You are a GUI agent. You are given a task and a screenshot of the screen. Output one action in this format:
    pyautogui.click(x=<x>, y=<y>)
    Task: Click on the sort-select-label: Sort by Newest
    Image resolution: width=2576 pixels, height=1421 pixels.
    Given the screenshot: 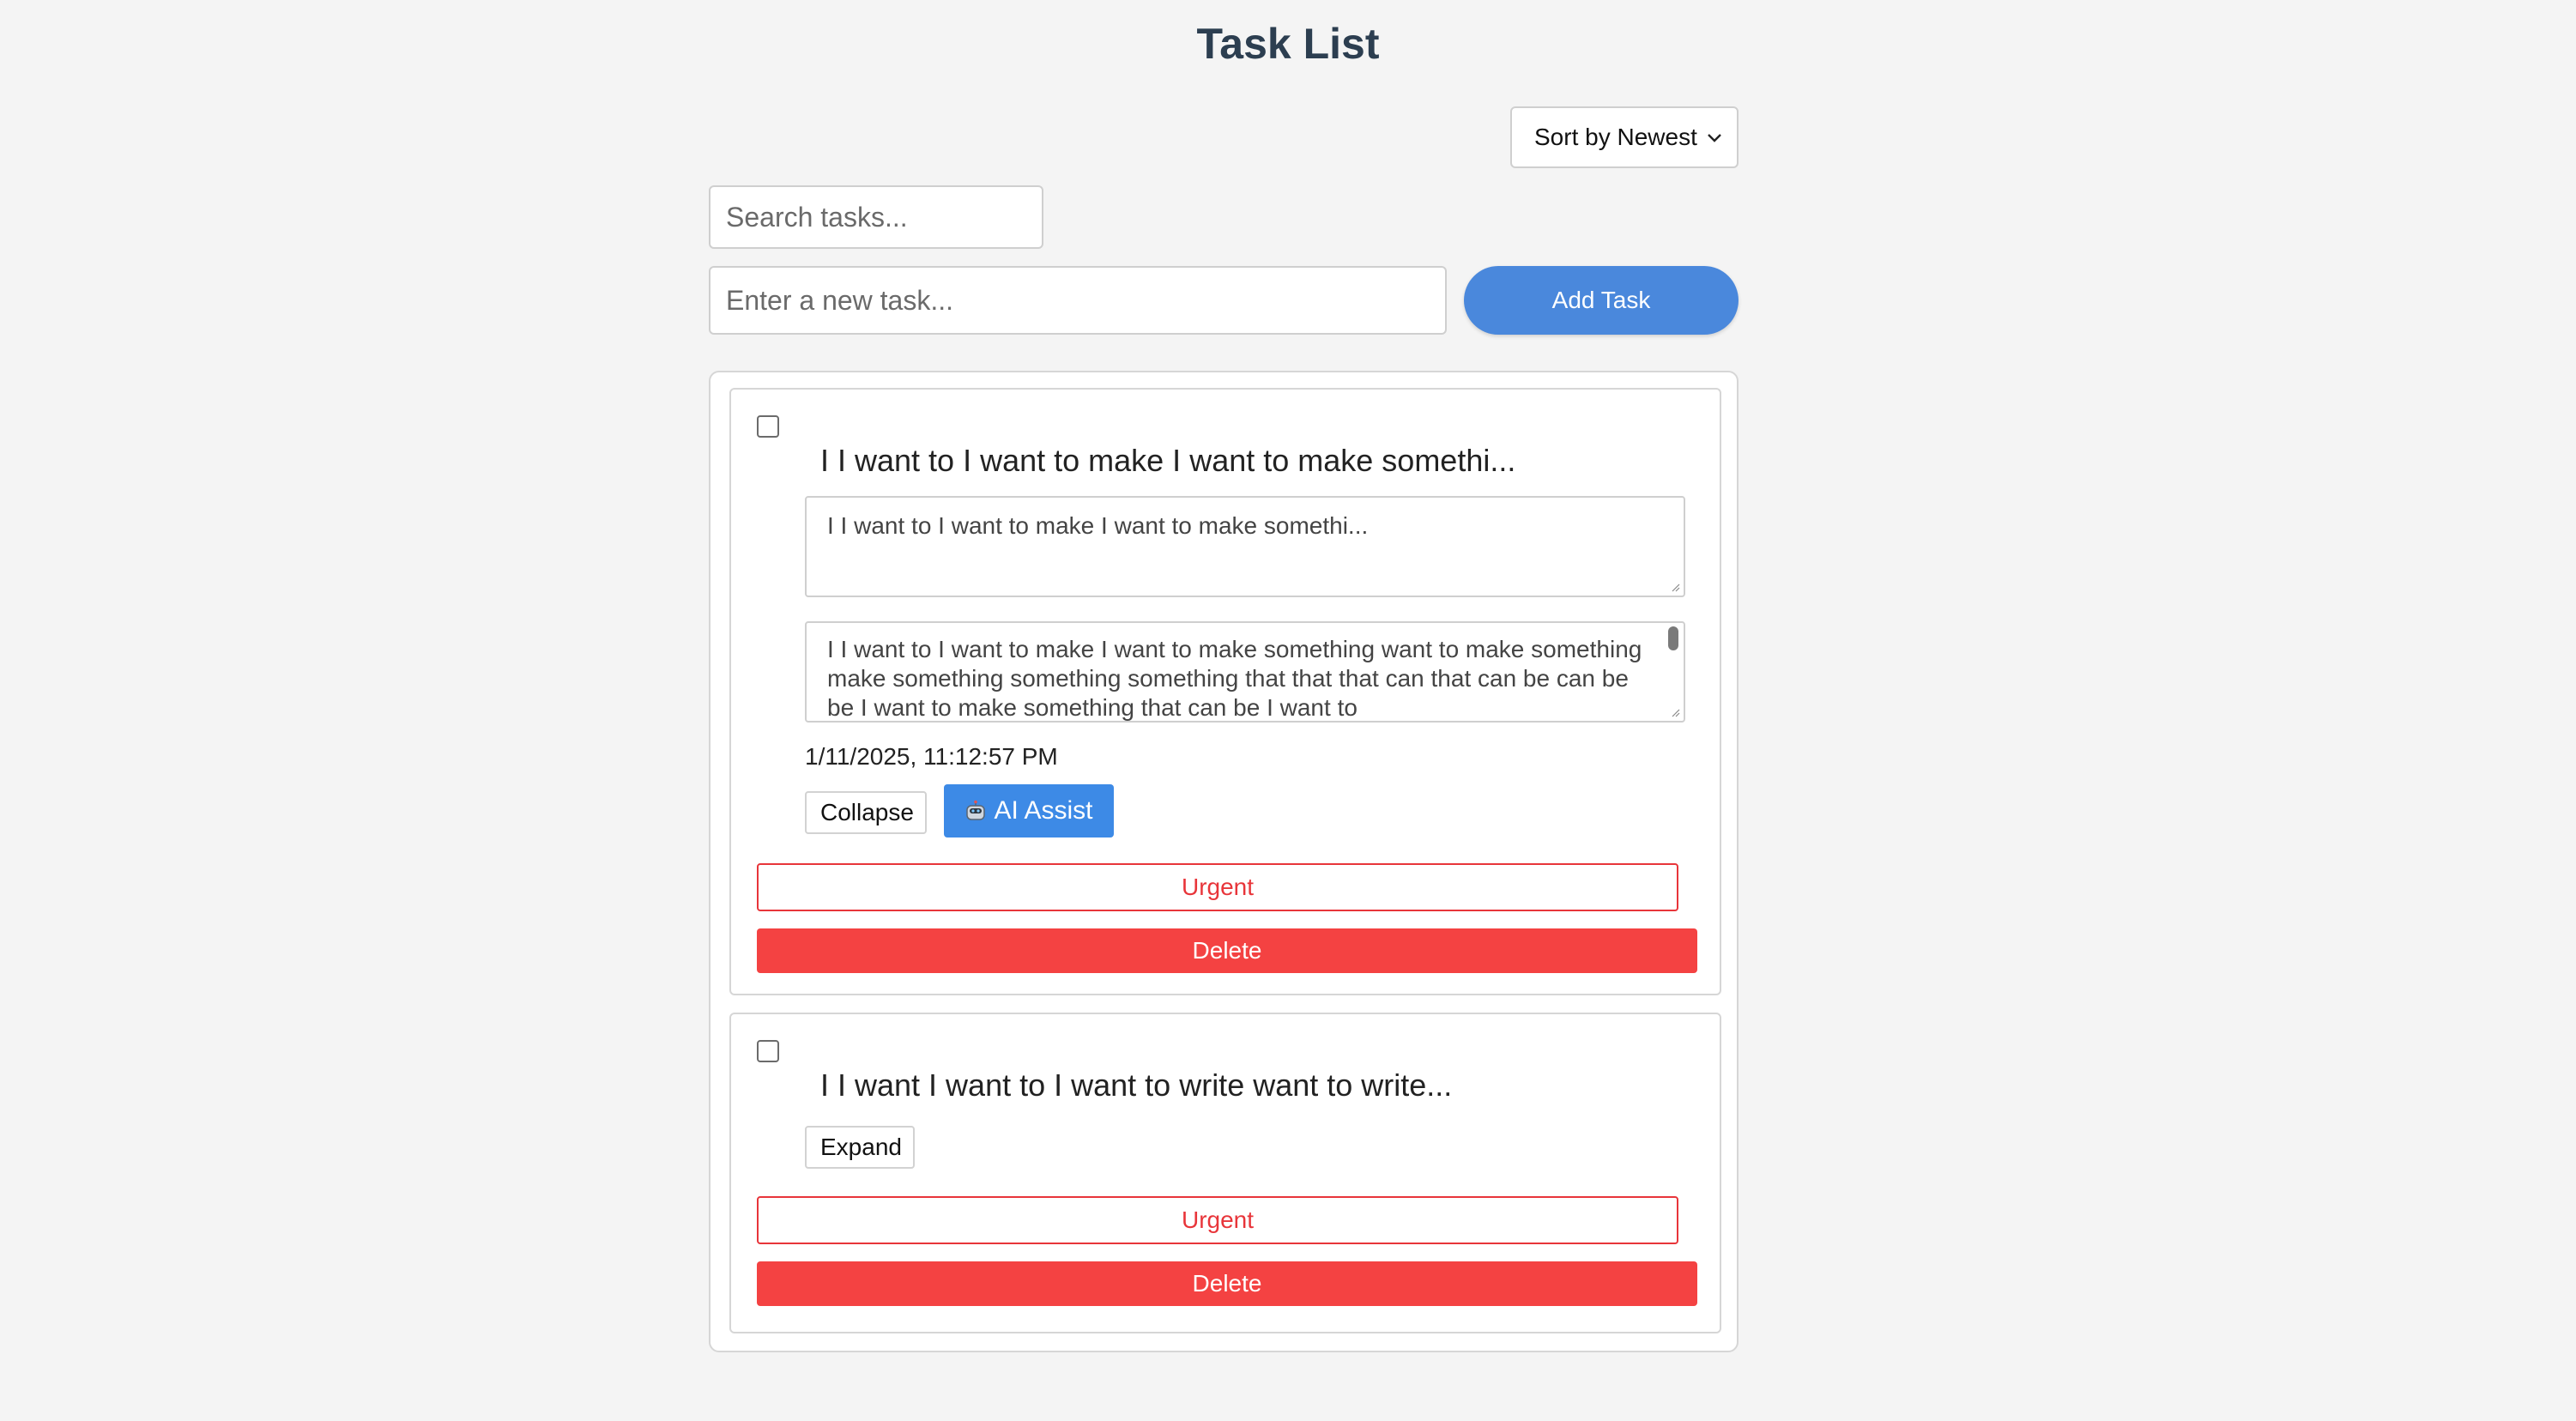 What is the action you would take?
    pyautogui.click(x=1615, y=137)
    